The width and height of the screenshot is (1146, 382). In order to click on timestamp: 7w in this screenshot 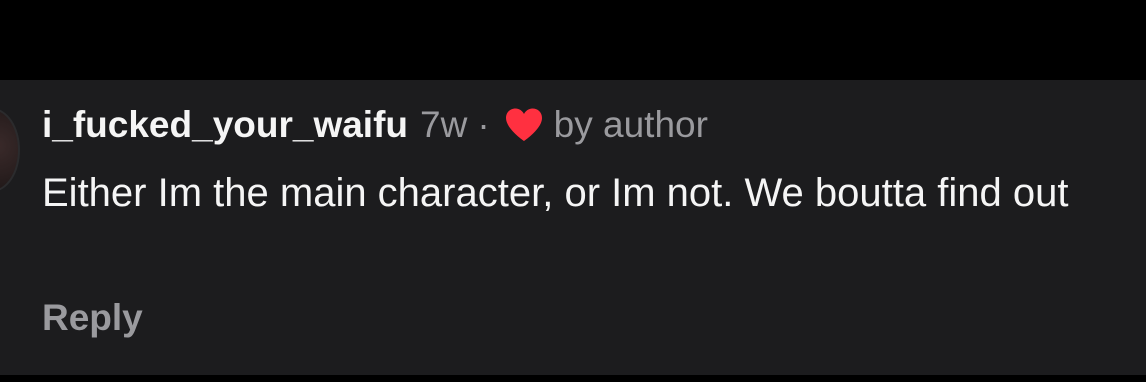, I will do `click(444, 124)`.